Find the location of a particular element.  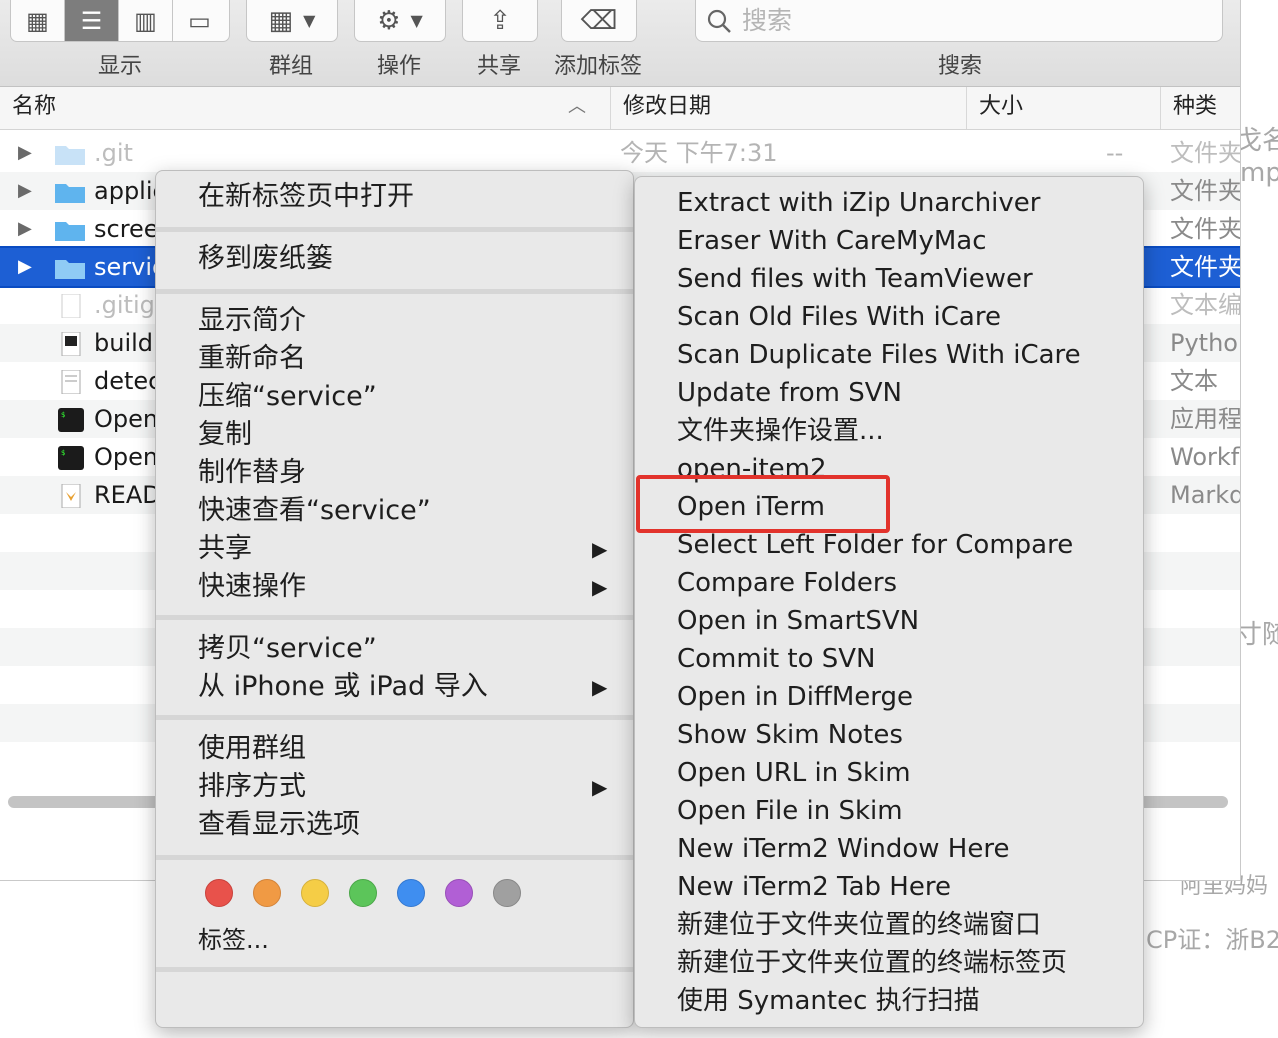

search-label: 搜索 is located at coordinates (960, 66).